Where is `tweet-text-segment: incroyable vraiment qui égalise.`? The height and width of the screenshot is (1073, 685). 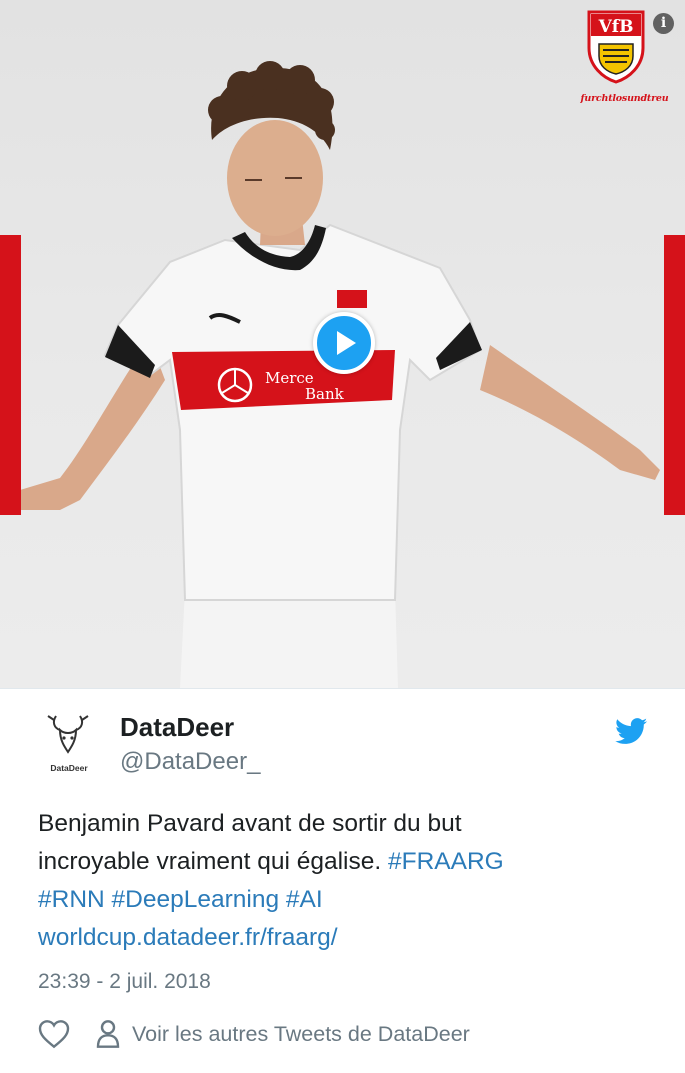
tweet-text-segment: incroyable vraiment qui égalise. is located at coordinates (213, 861).